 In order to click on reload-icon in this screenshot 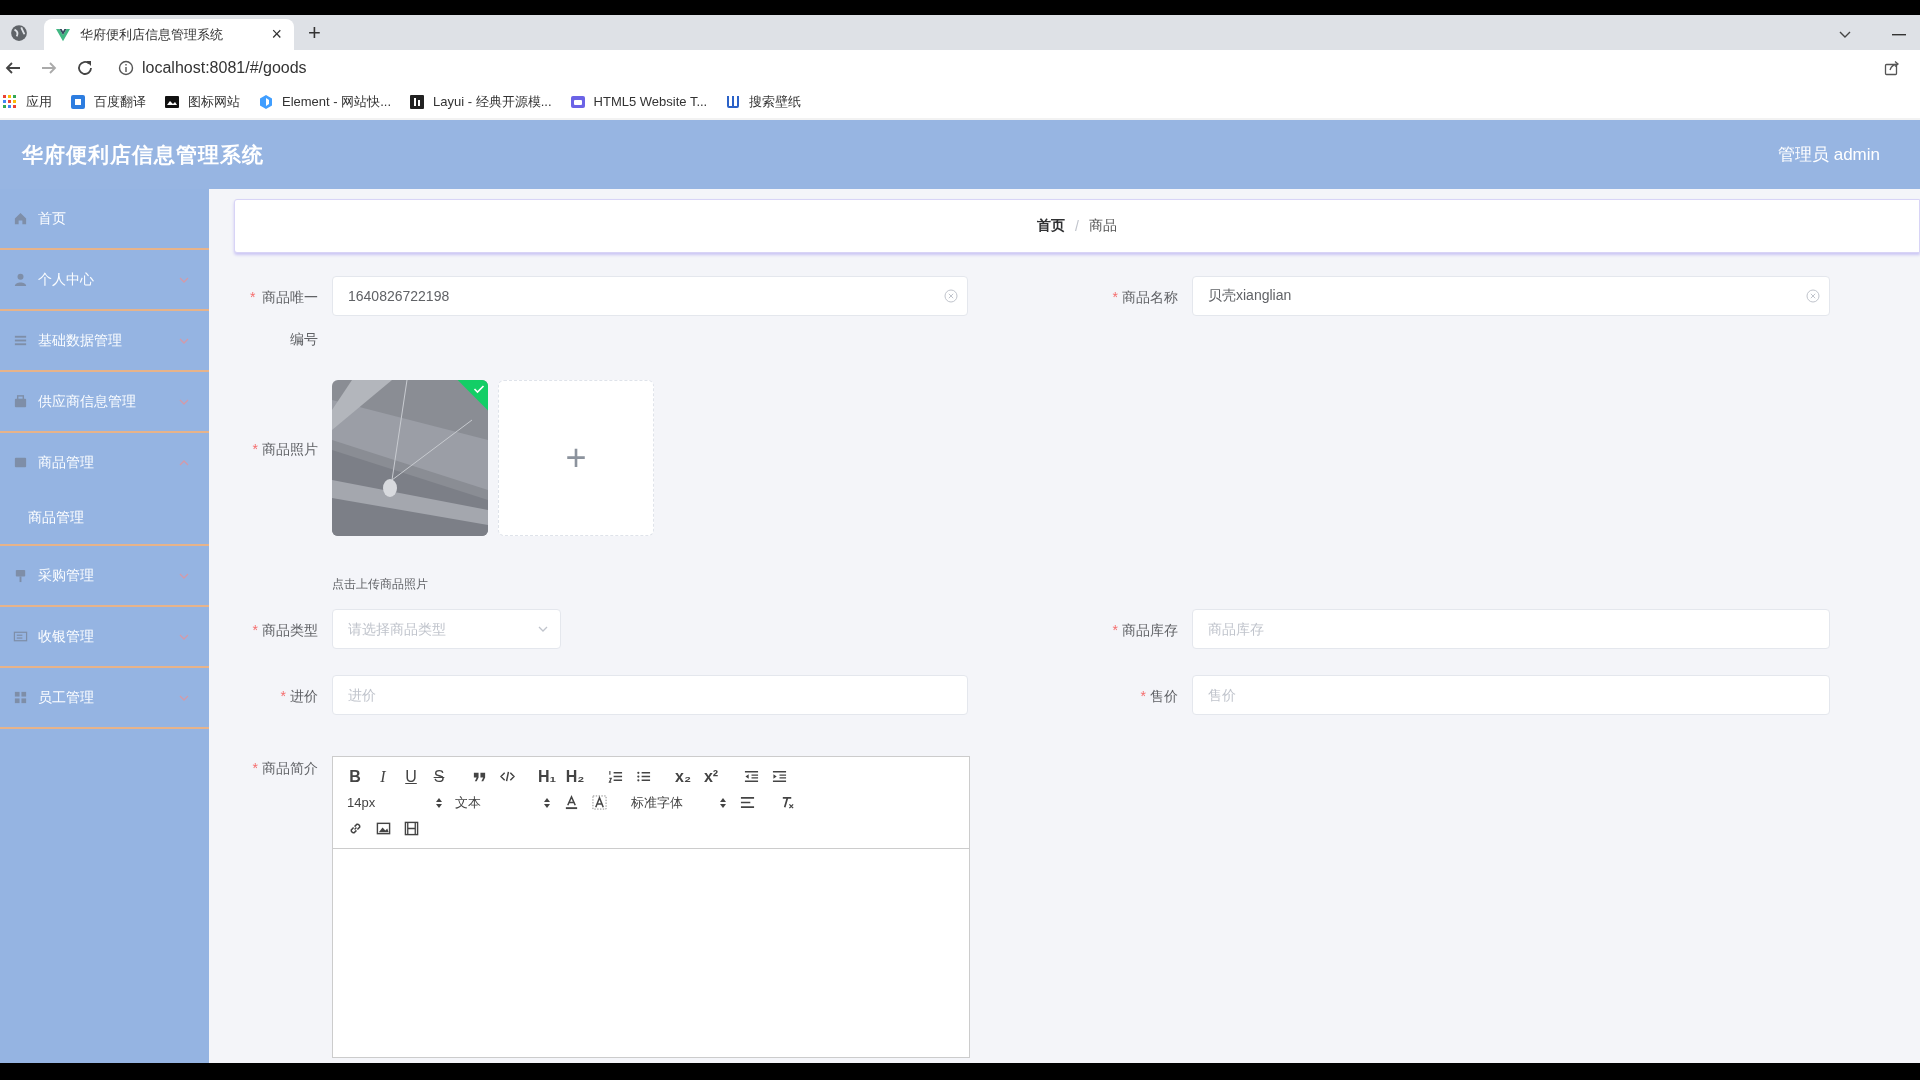, I will do `click(85, 67)`.